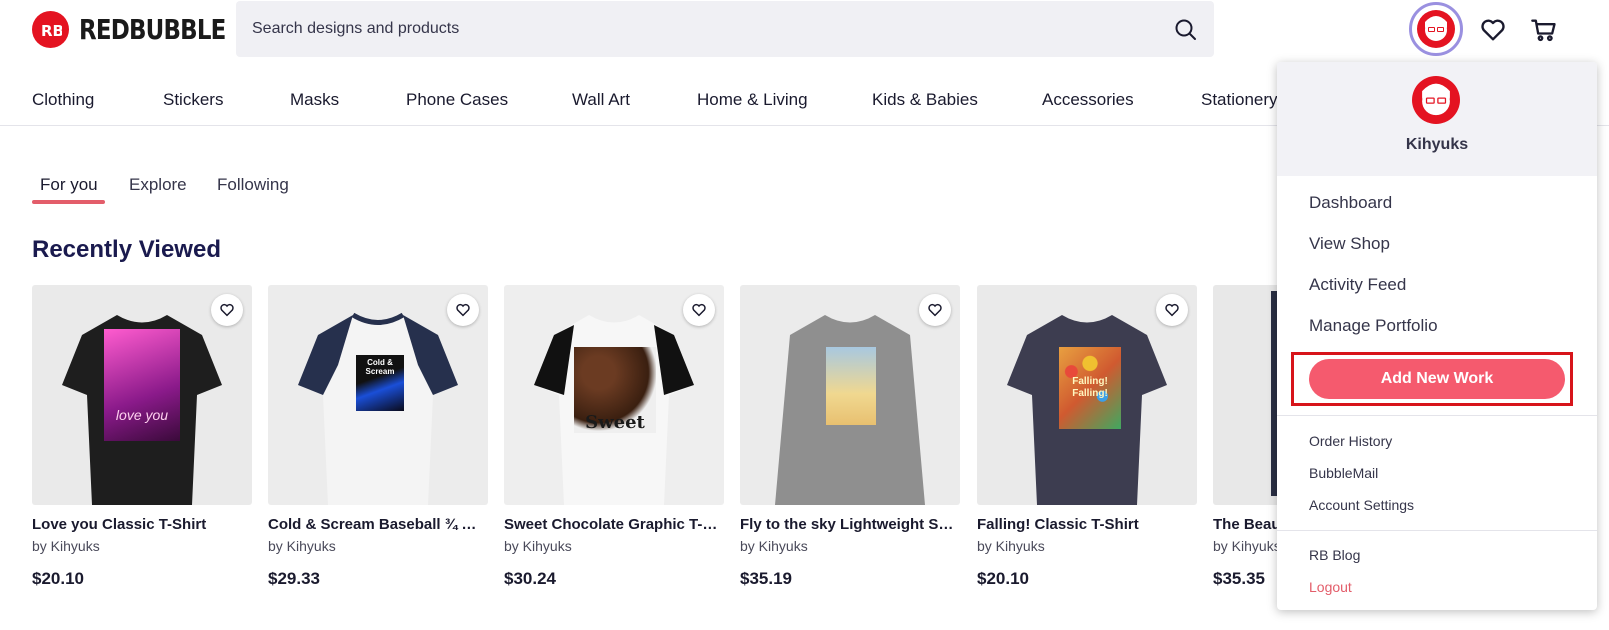 The image size is (1609, 630). I want to click on redbubble-logo-mark: RB, so click(50, 29).